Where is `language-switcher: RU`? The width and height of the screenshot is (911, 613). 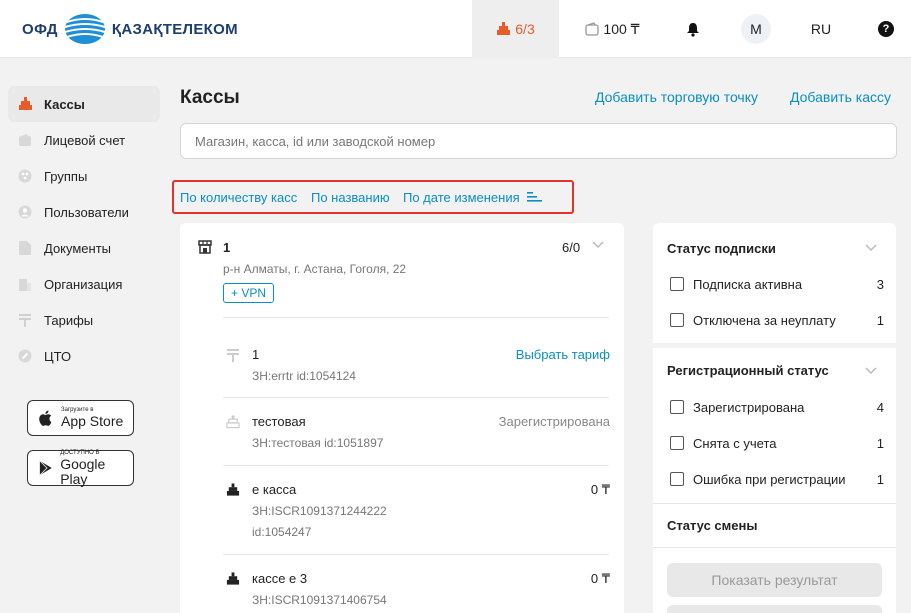 language-switcher: RU is located at coordinates (821, 29).